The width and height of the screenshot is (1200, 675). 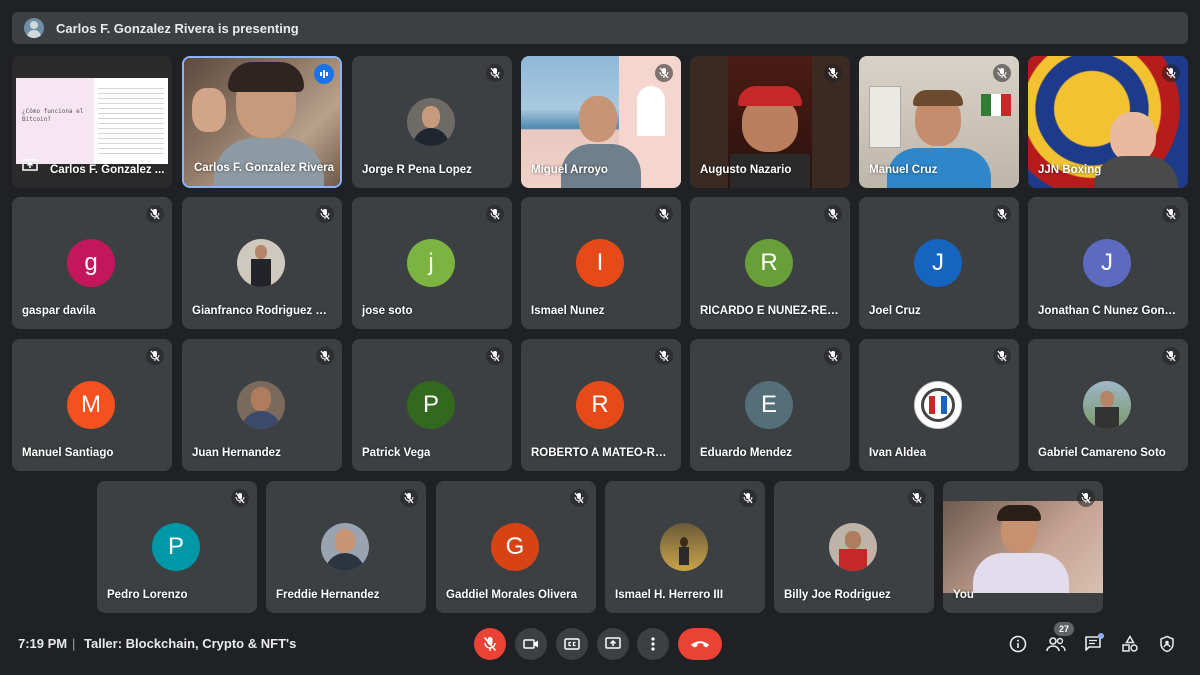 I want to click on present-icon, so click(x=613, y=643).